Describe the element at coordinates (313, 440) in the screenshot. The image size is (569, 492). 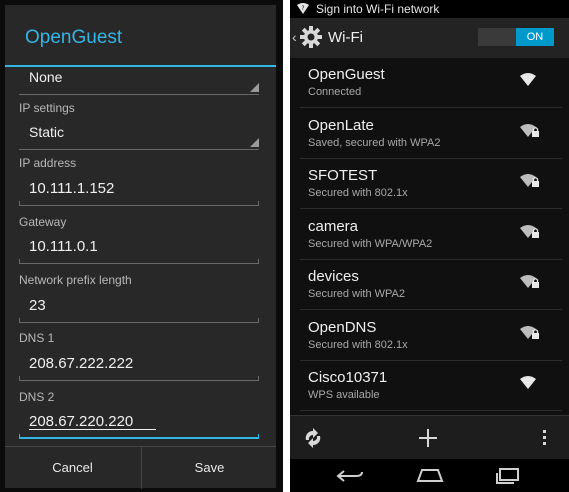
I see `wps-push-icon` at that location.